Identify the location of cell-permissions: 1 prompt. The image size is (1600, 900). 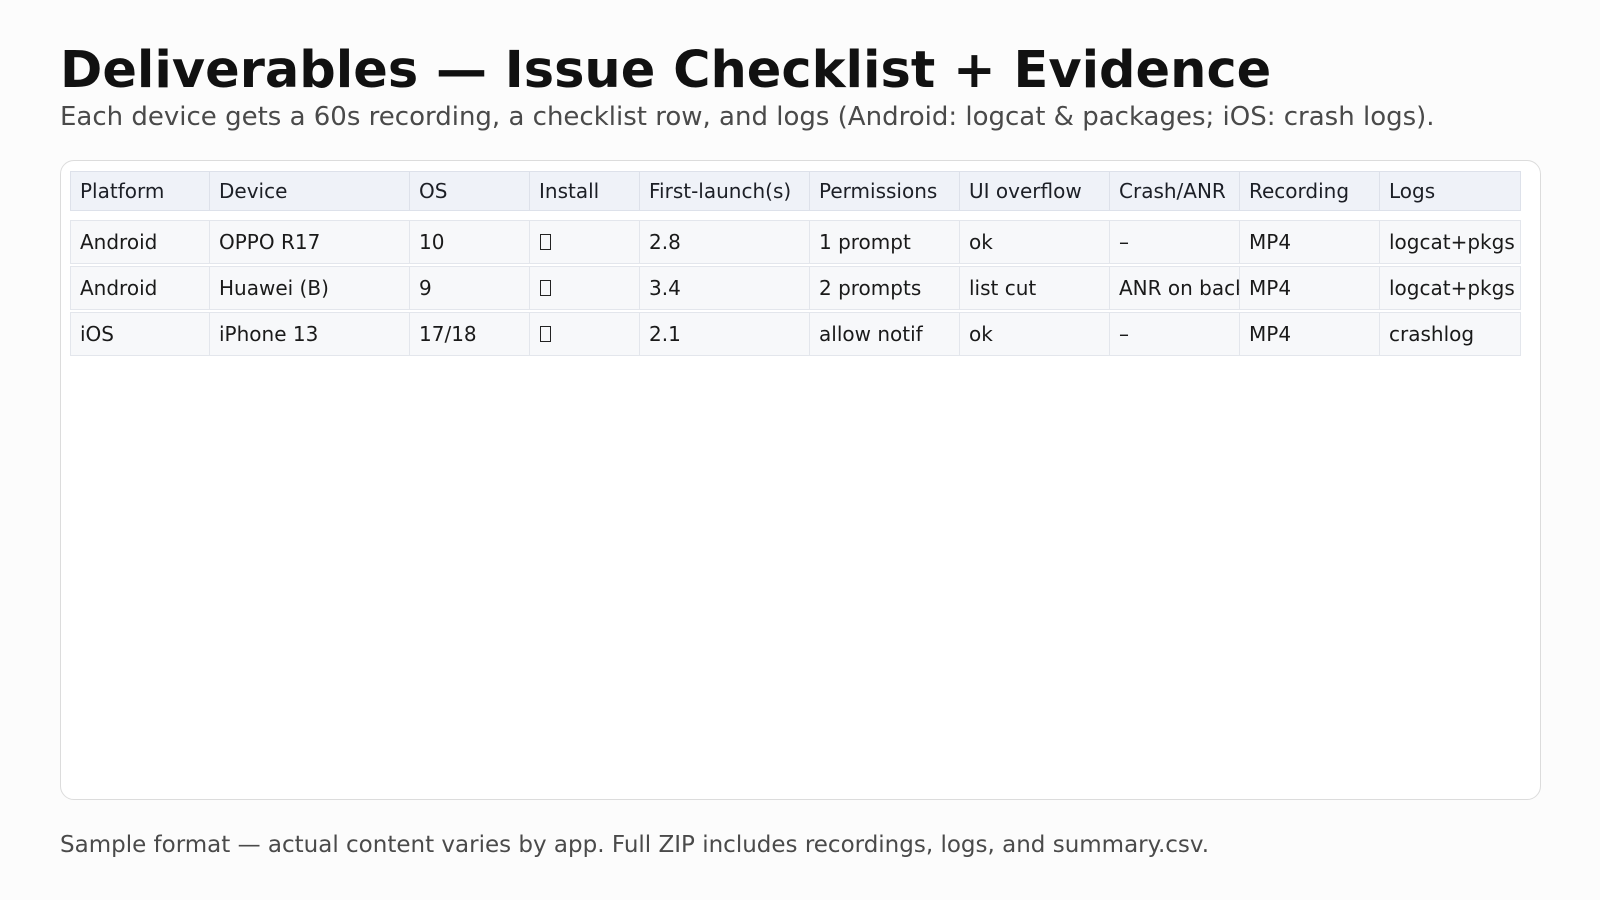
(885, 242).